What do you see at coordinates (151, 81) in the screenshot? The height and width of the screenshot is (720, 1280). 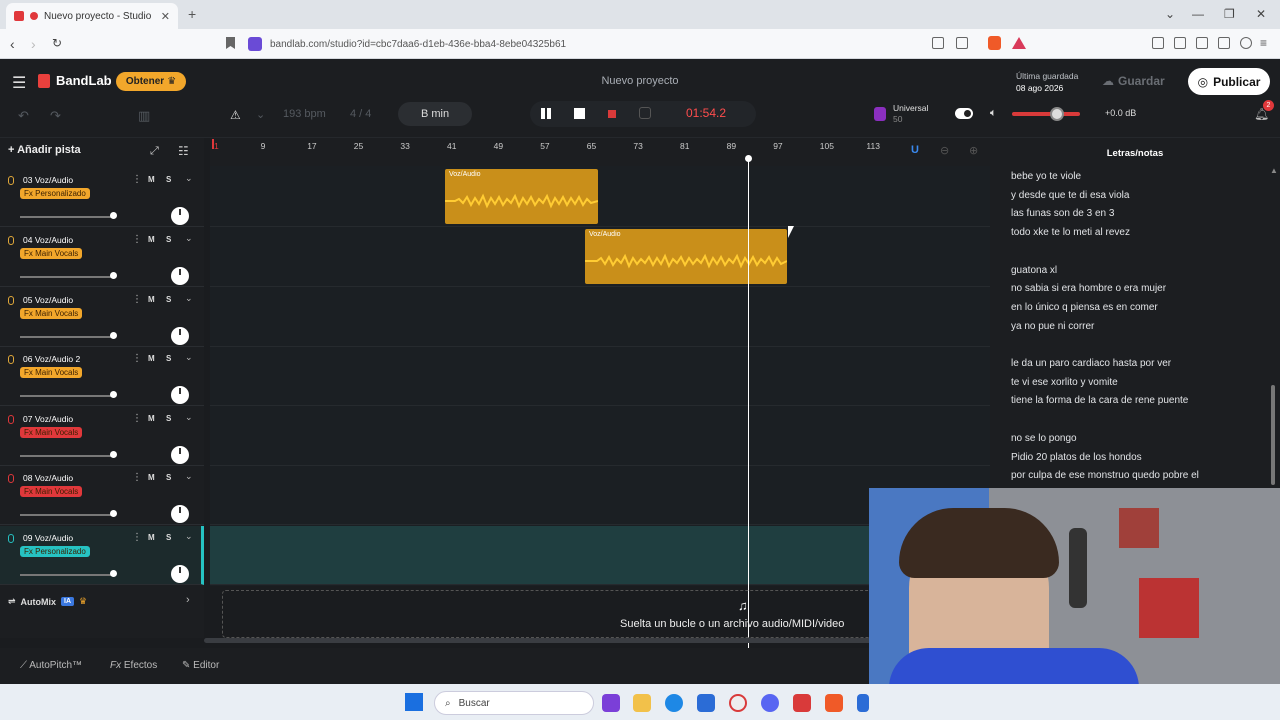 I see `obtener-membership-button: Obtener ♛` at bounding box center [151, 81].